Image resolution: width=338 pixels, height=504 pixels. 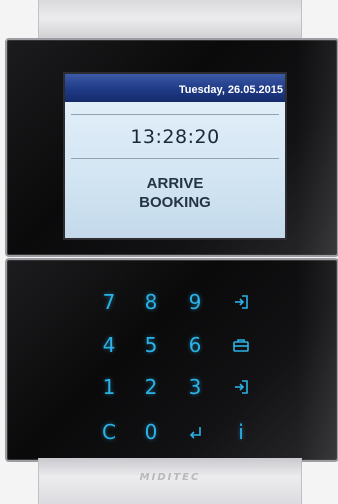 What do you see at coordinates (109, 345) in the screenshot?
I see `key-4: 4` at bounding box center [109, 345].